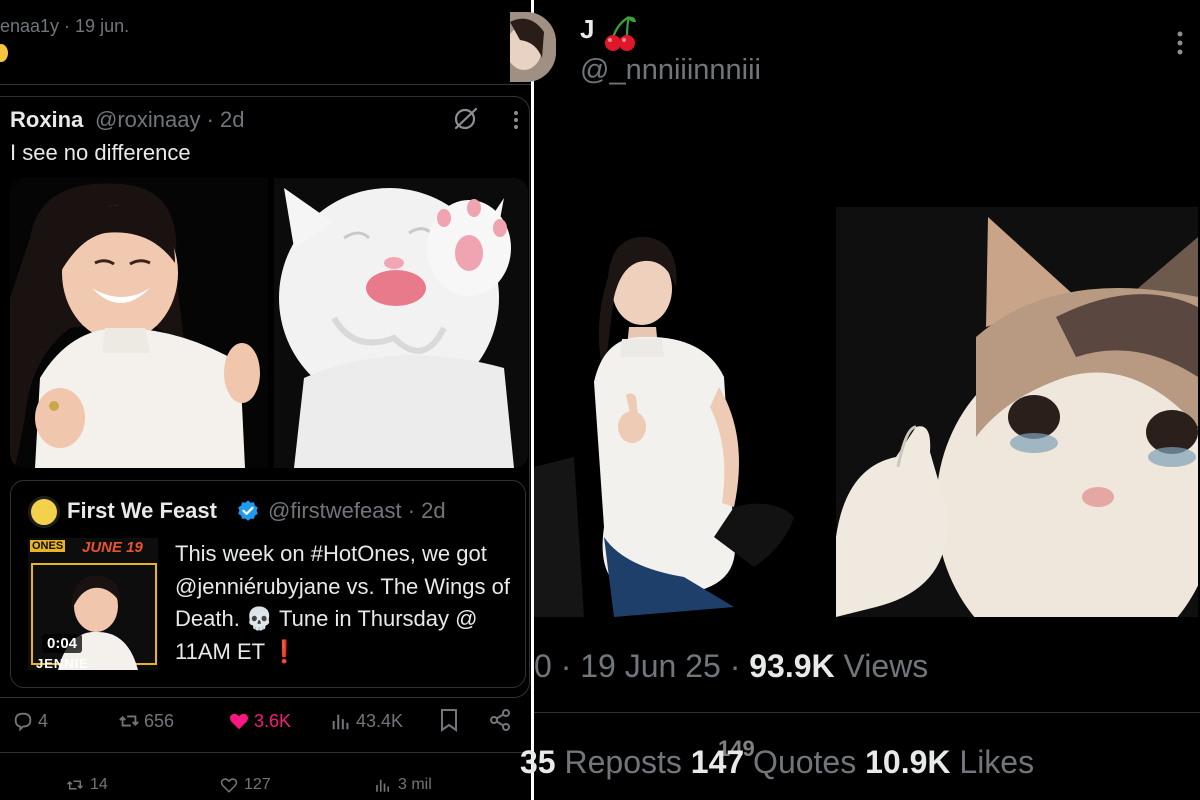 The width and height of the screenshot is (1200, 800). What do you see at coordinates (992, 762) in the screenshot?
I see `likes-label: Likes` at bounding box center [992, 762].